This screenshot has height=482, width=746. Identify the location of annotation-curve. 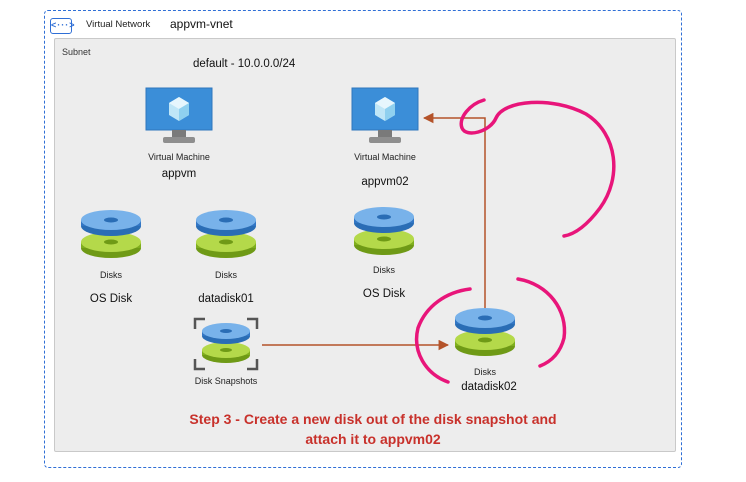
(537, 168).